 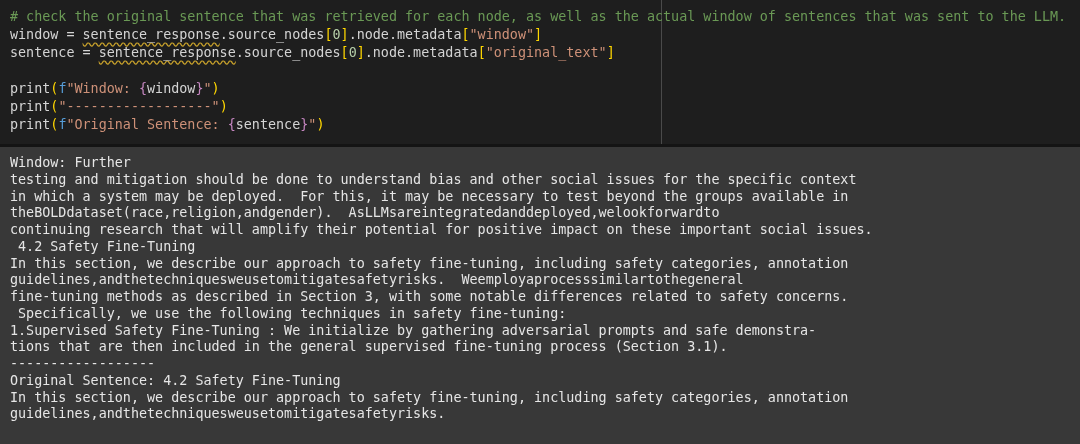 I want to click on output-line: 4.2 Safety Fine-Tuning, so click(x=106, y=247).